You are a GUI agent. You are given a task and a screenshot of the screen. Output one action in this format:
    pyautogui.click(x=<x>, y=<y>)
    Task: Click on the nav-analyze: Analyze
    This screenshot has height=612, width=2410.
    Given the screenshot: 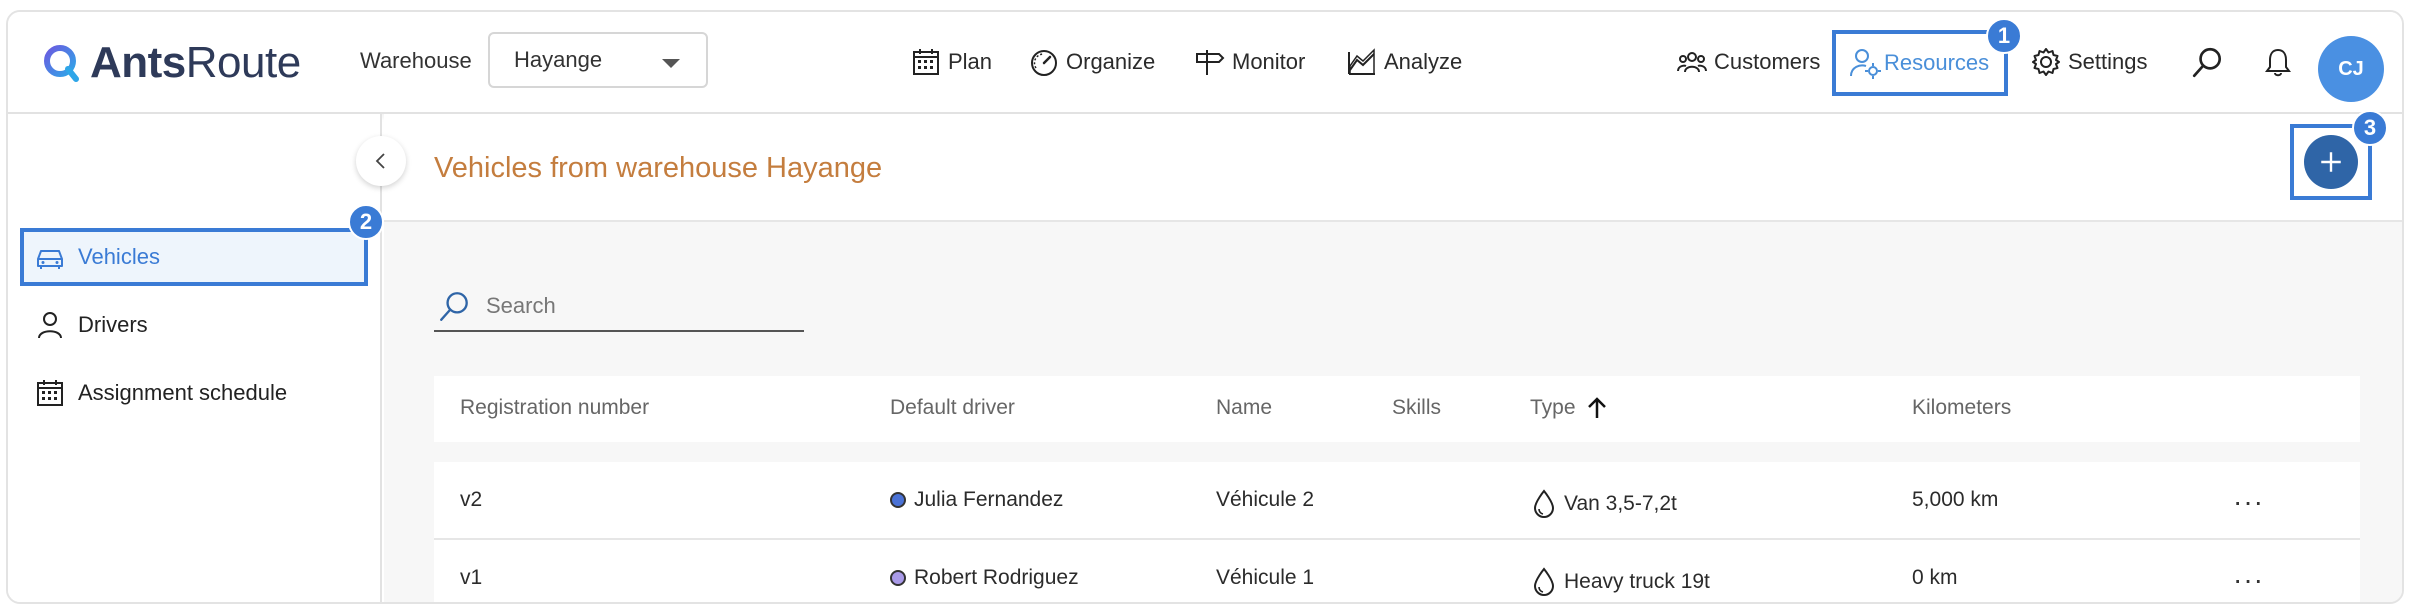 What is the action you would take?
    pyautogui.click(x=1404, y=62)
    